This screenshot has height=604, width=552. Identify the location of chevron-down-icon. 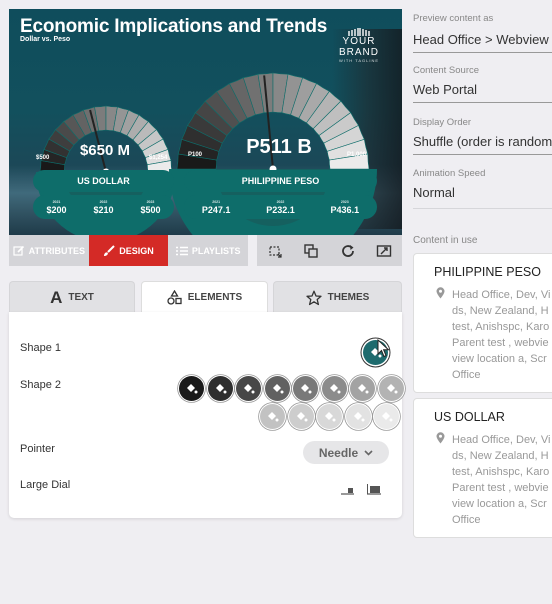
(368, 452).